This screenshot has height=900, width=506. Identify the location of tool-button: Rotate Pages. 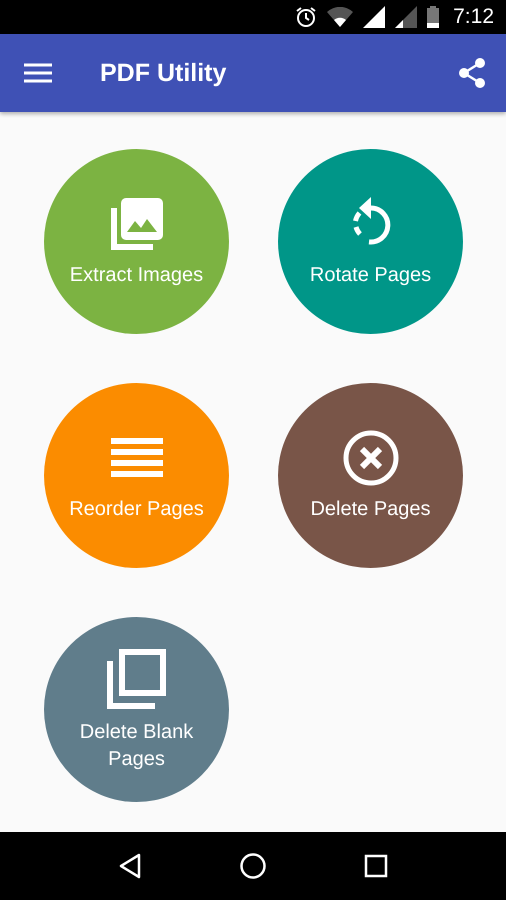
(370, 241).